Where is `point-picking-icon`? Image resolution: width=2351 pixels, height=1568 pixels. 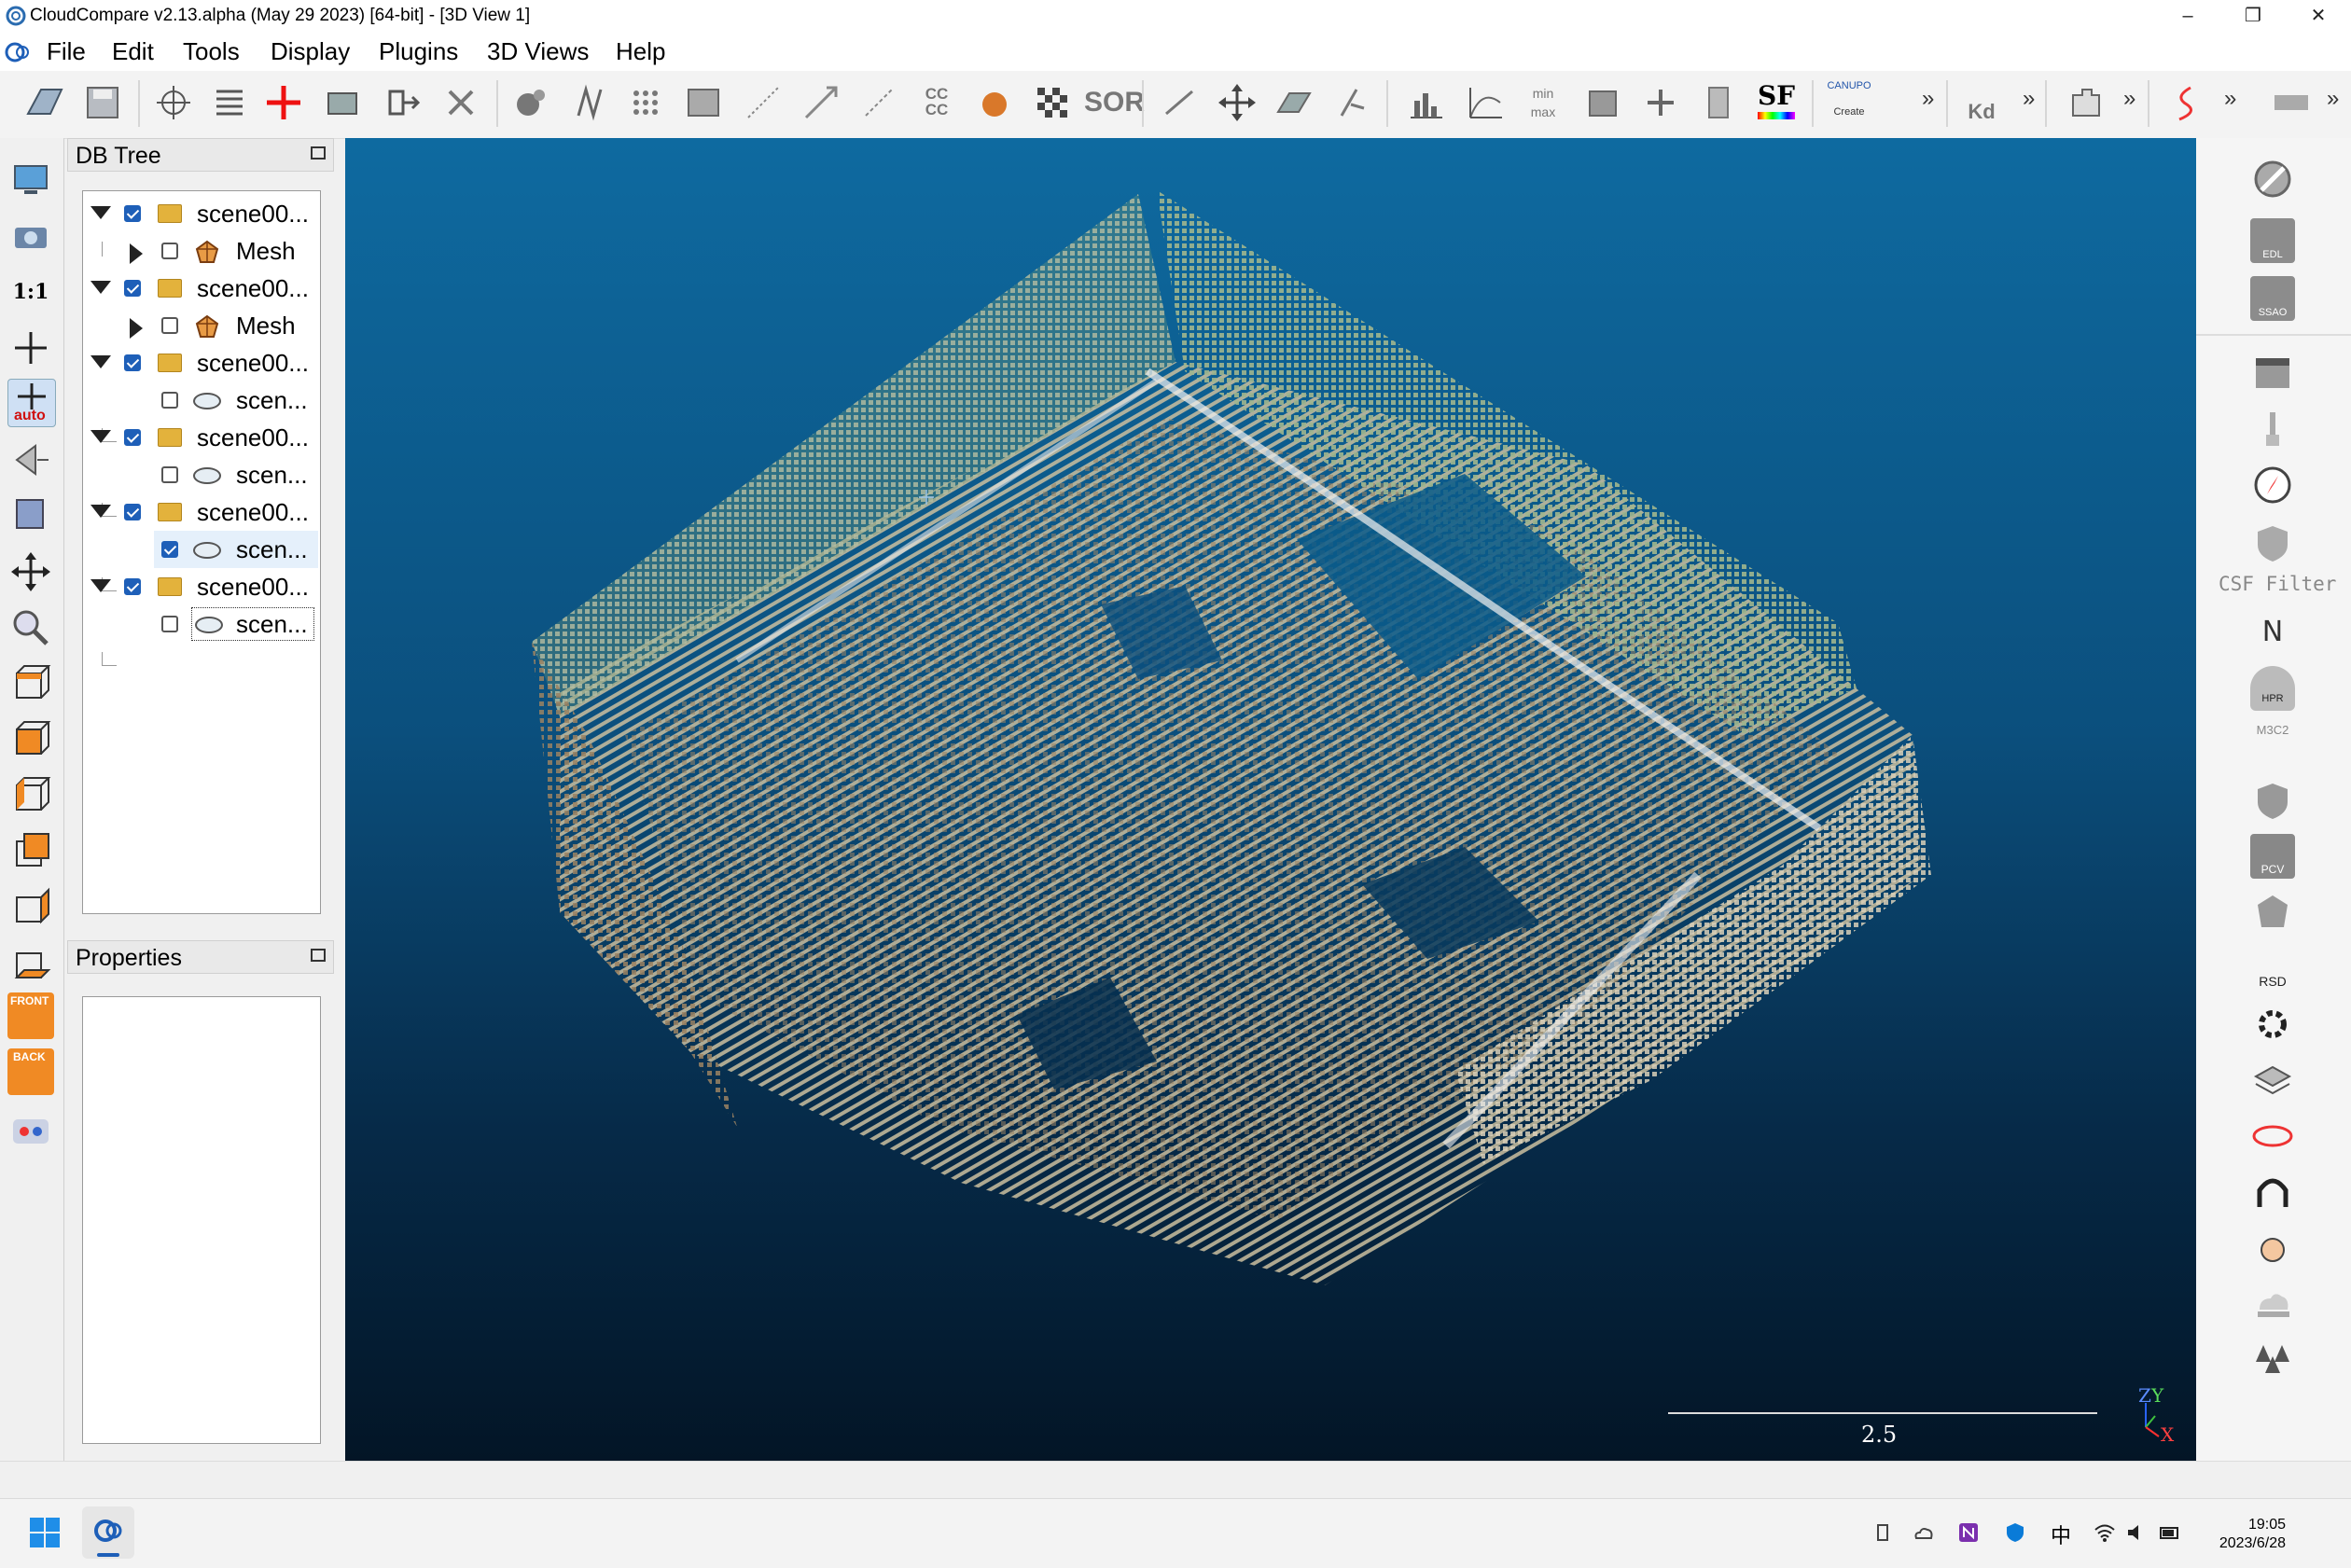
point-picking-icon is located at coordinates (1351, 102).